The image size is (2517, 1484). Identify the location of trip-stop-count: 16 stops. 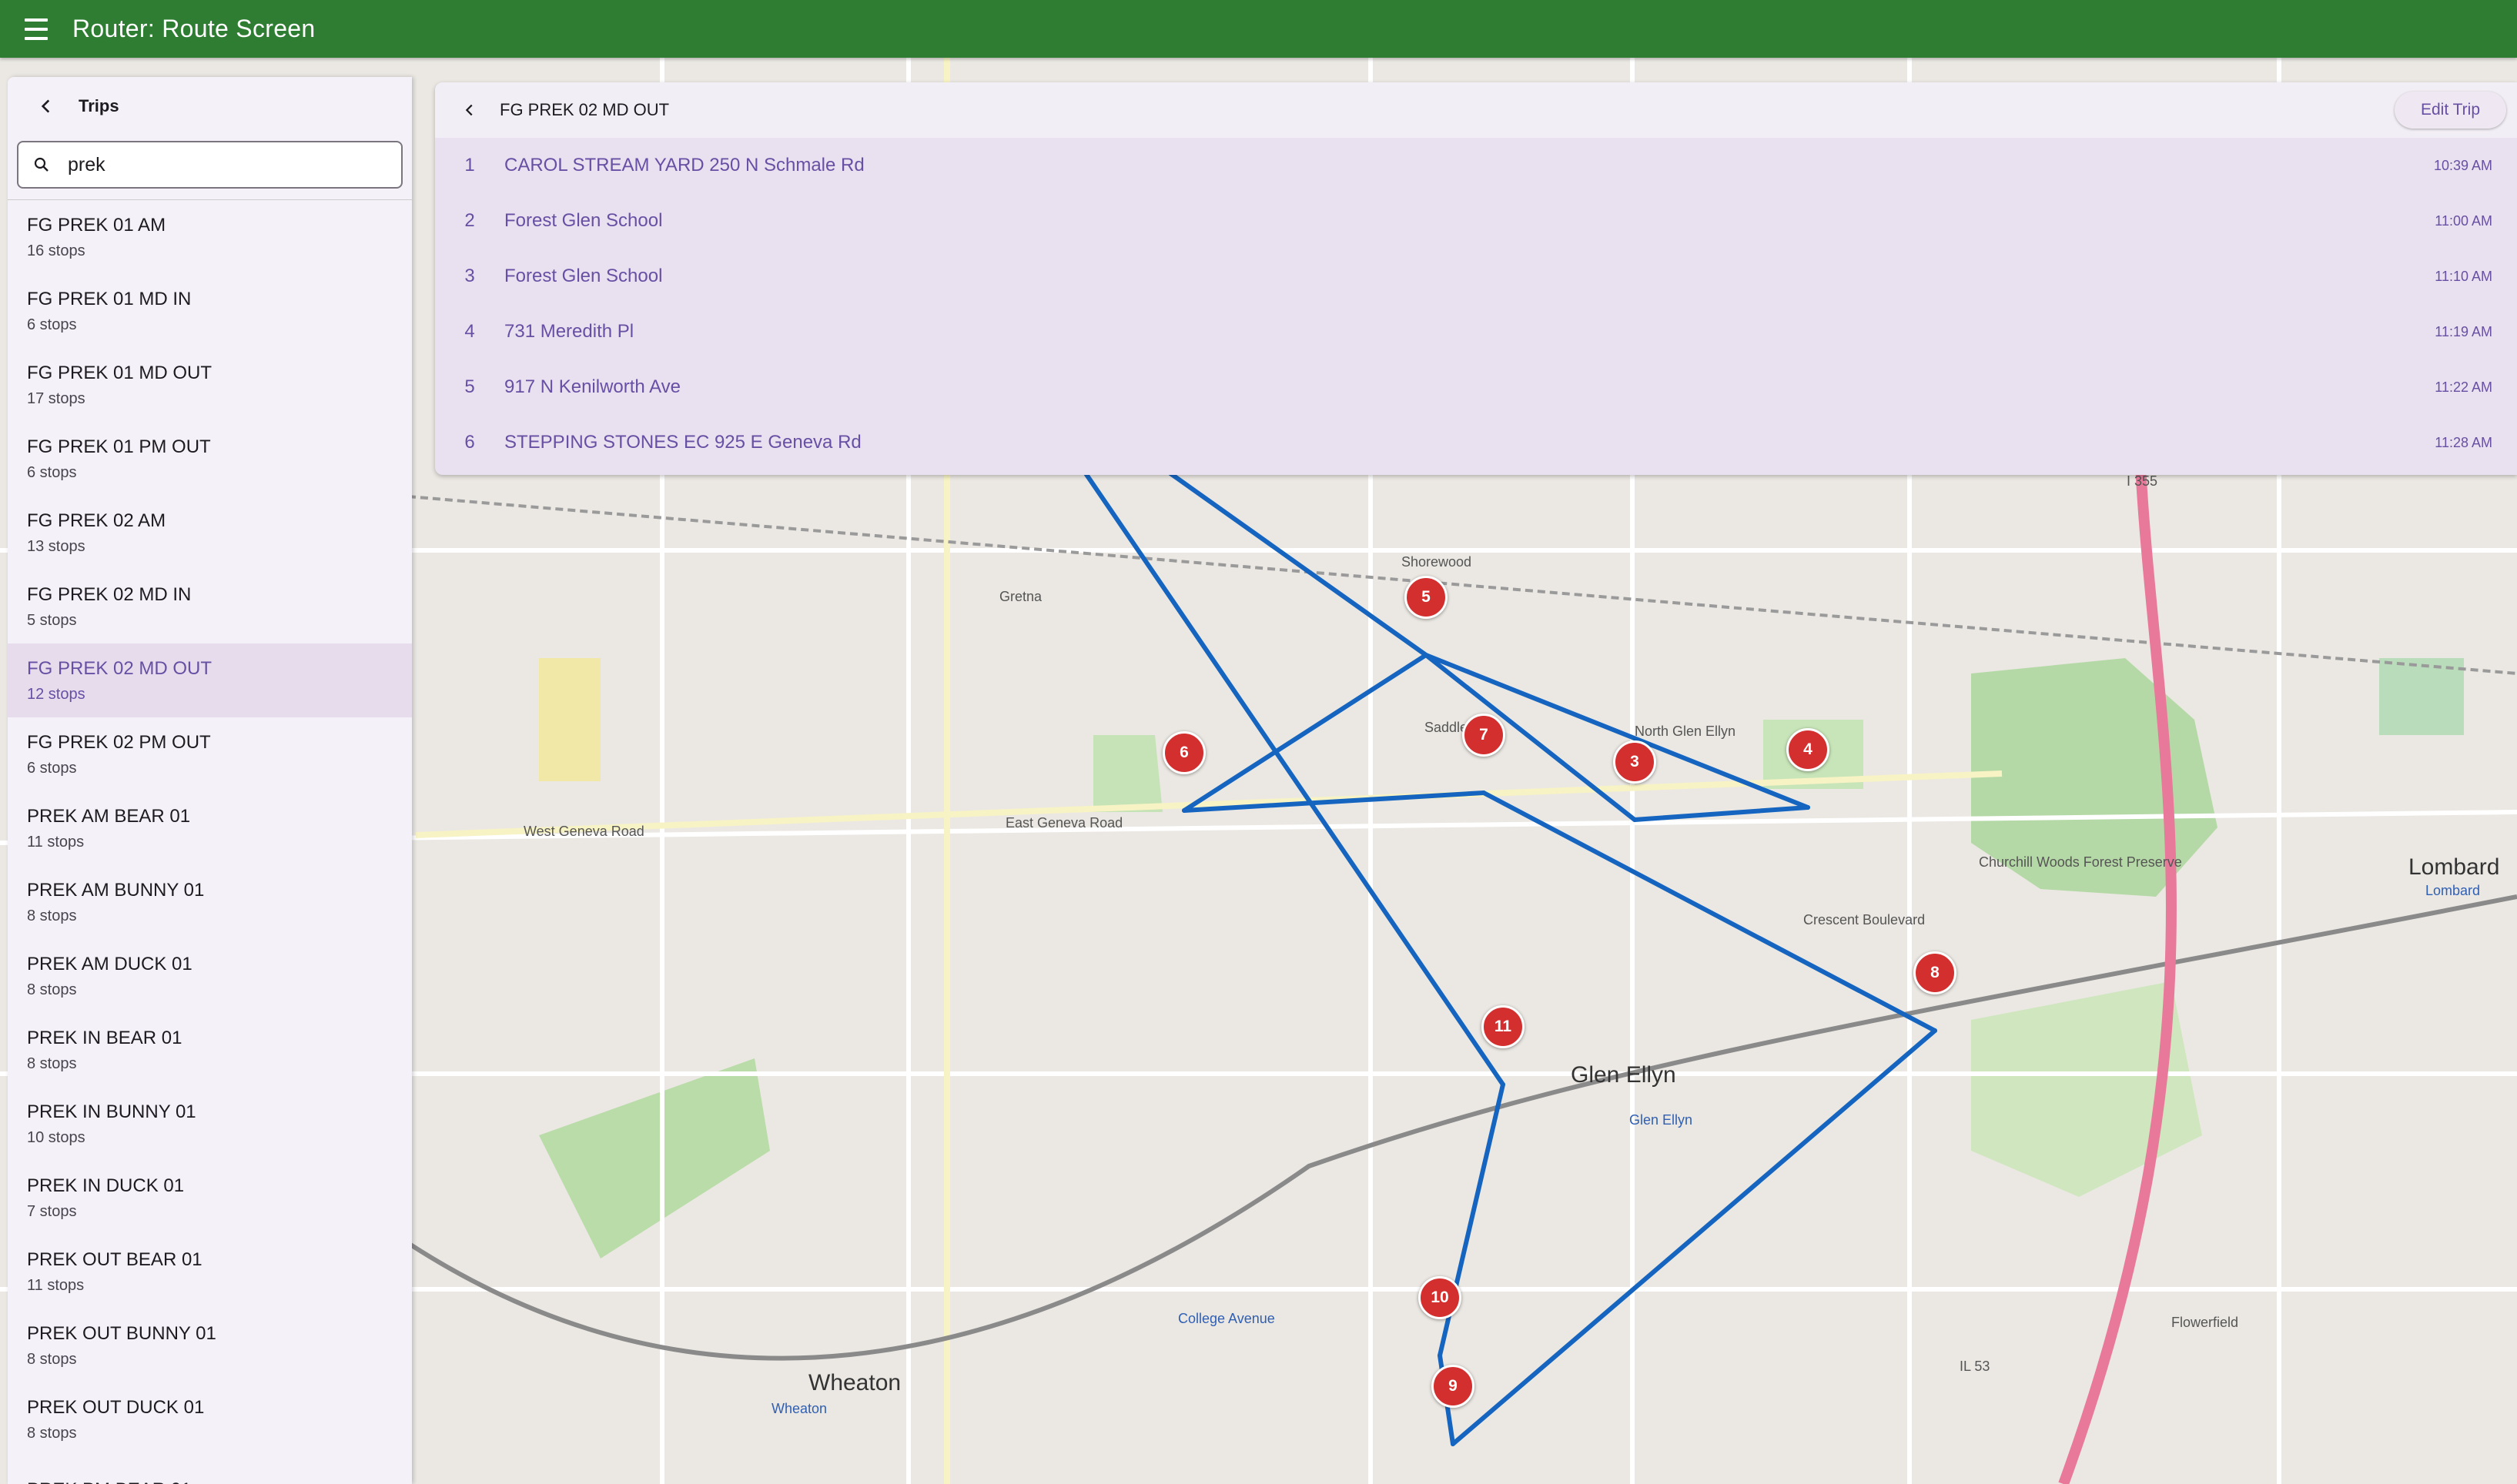
(56, 251).